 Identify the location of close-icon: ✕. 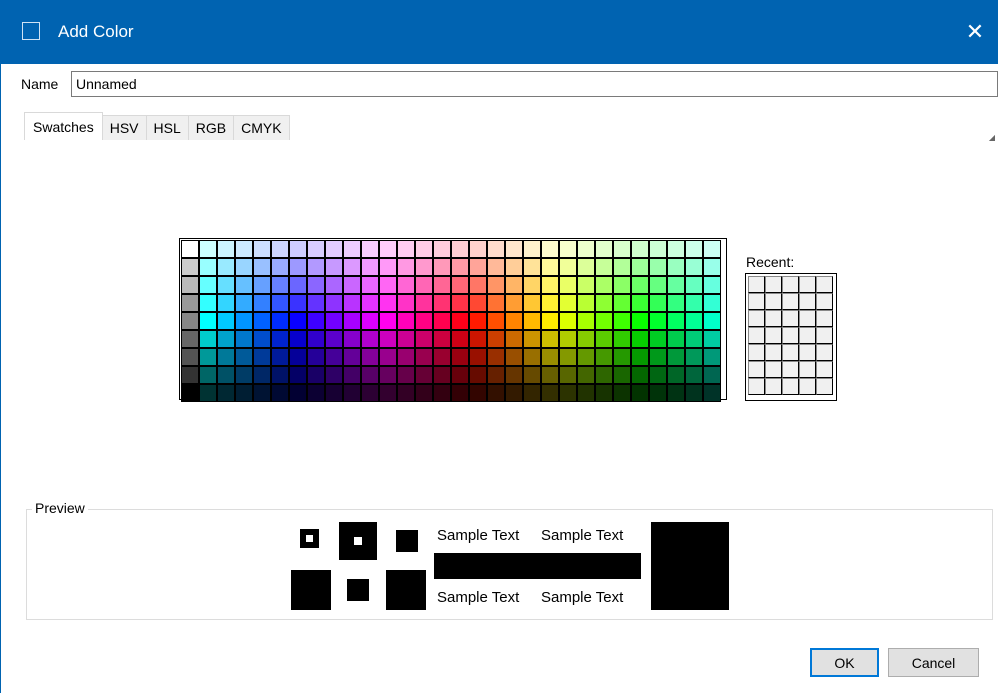
(975, 32).